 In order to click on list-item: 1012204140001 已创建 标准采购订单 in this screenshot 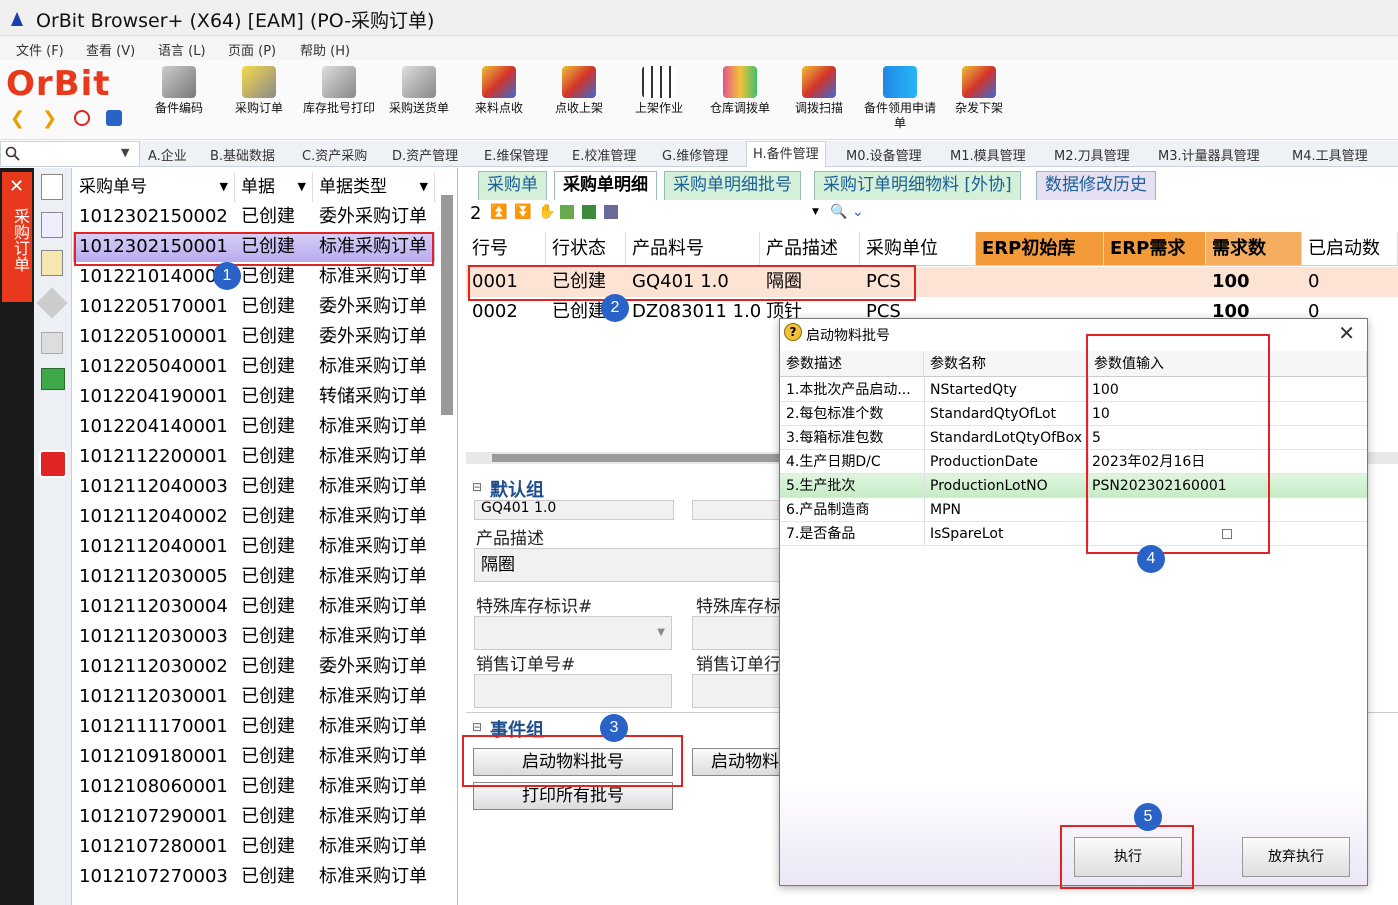, I will do `click(254, 427)`.